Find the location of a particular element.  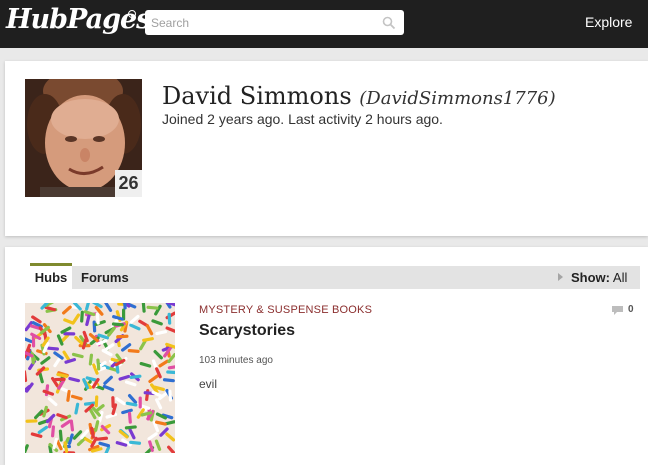

username-handle: (DavidSimmons1776) is located at coordinates (457, 98).